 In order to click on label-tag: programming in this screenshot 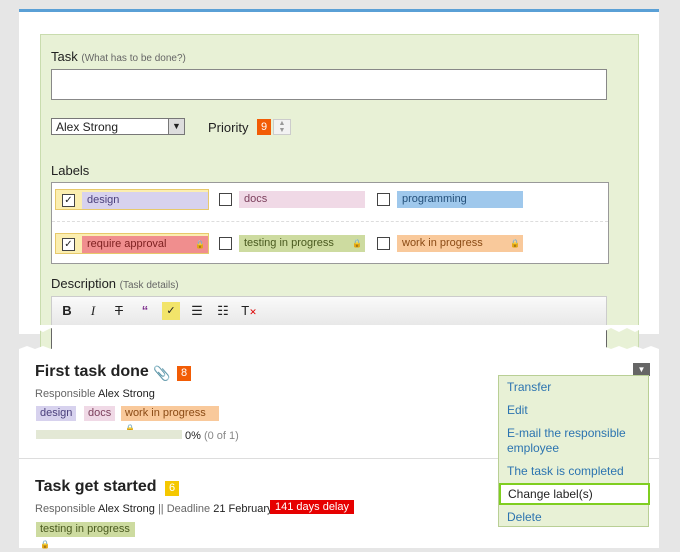, I will do `click(460, 199)`.